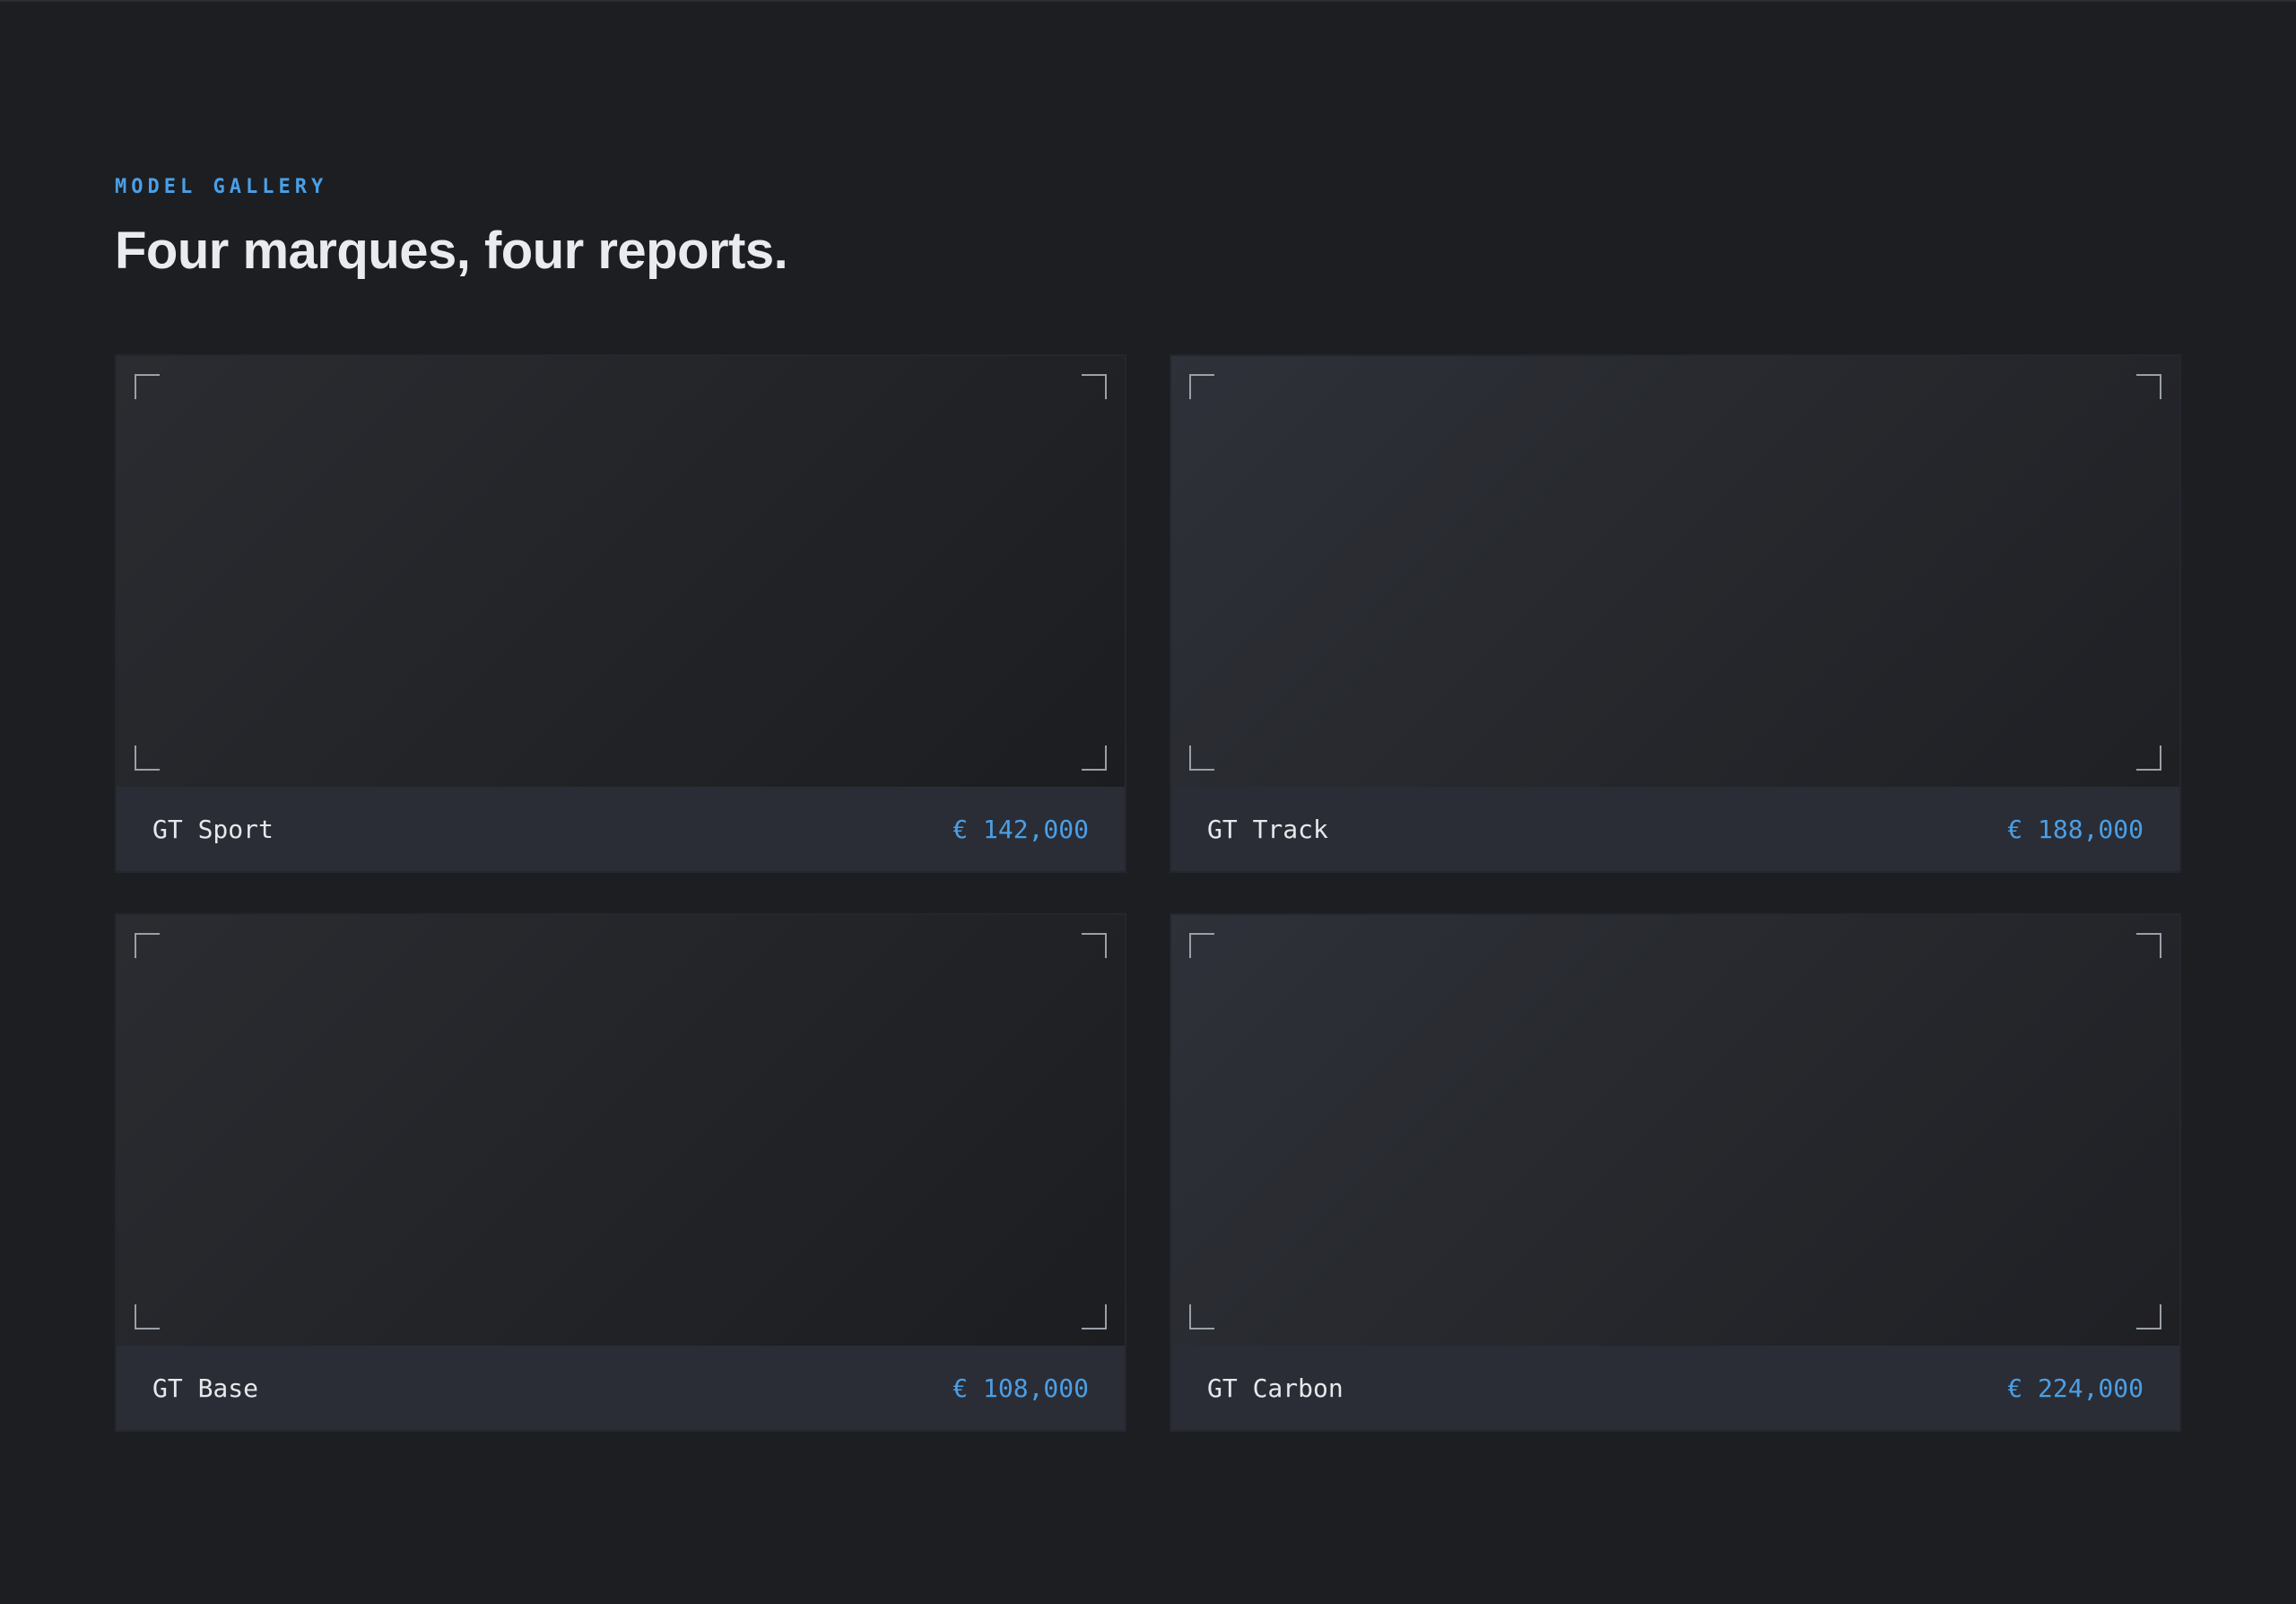 This screenshot has height=1604, width=2296. What do you see at coordinates (1275, 1388) in the screenshot?
I see `model-name: GT Carbon` at bounding box center [1275, 1388].